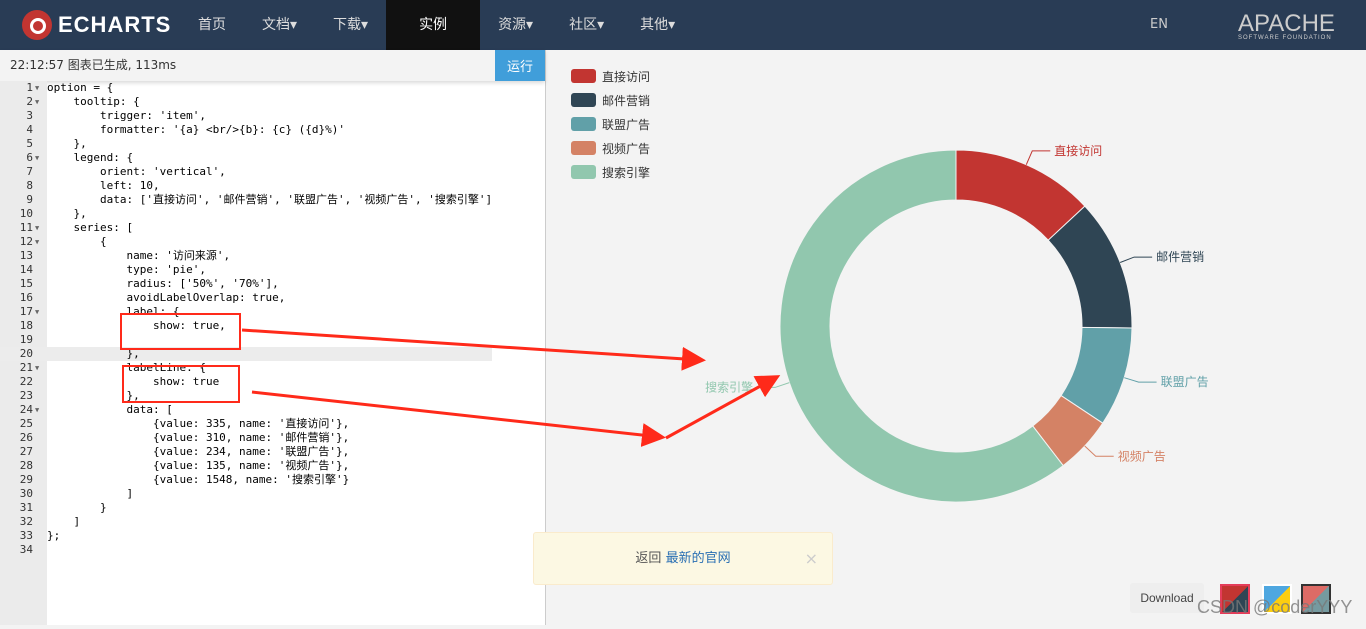 This screenshot has width=1366, height=629. What do you see at coordinates (1180, 257) in the screenshot?
I see `slice-label: 邮件营销` at bounding box center [1180, 257].